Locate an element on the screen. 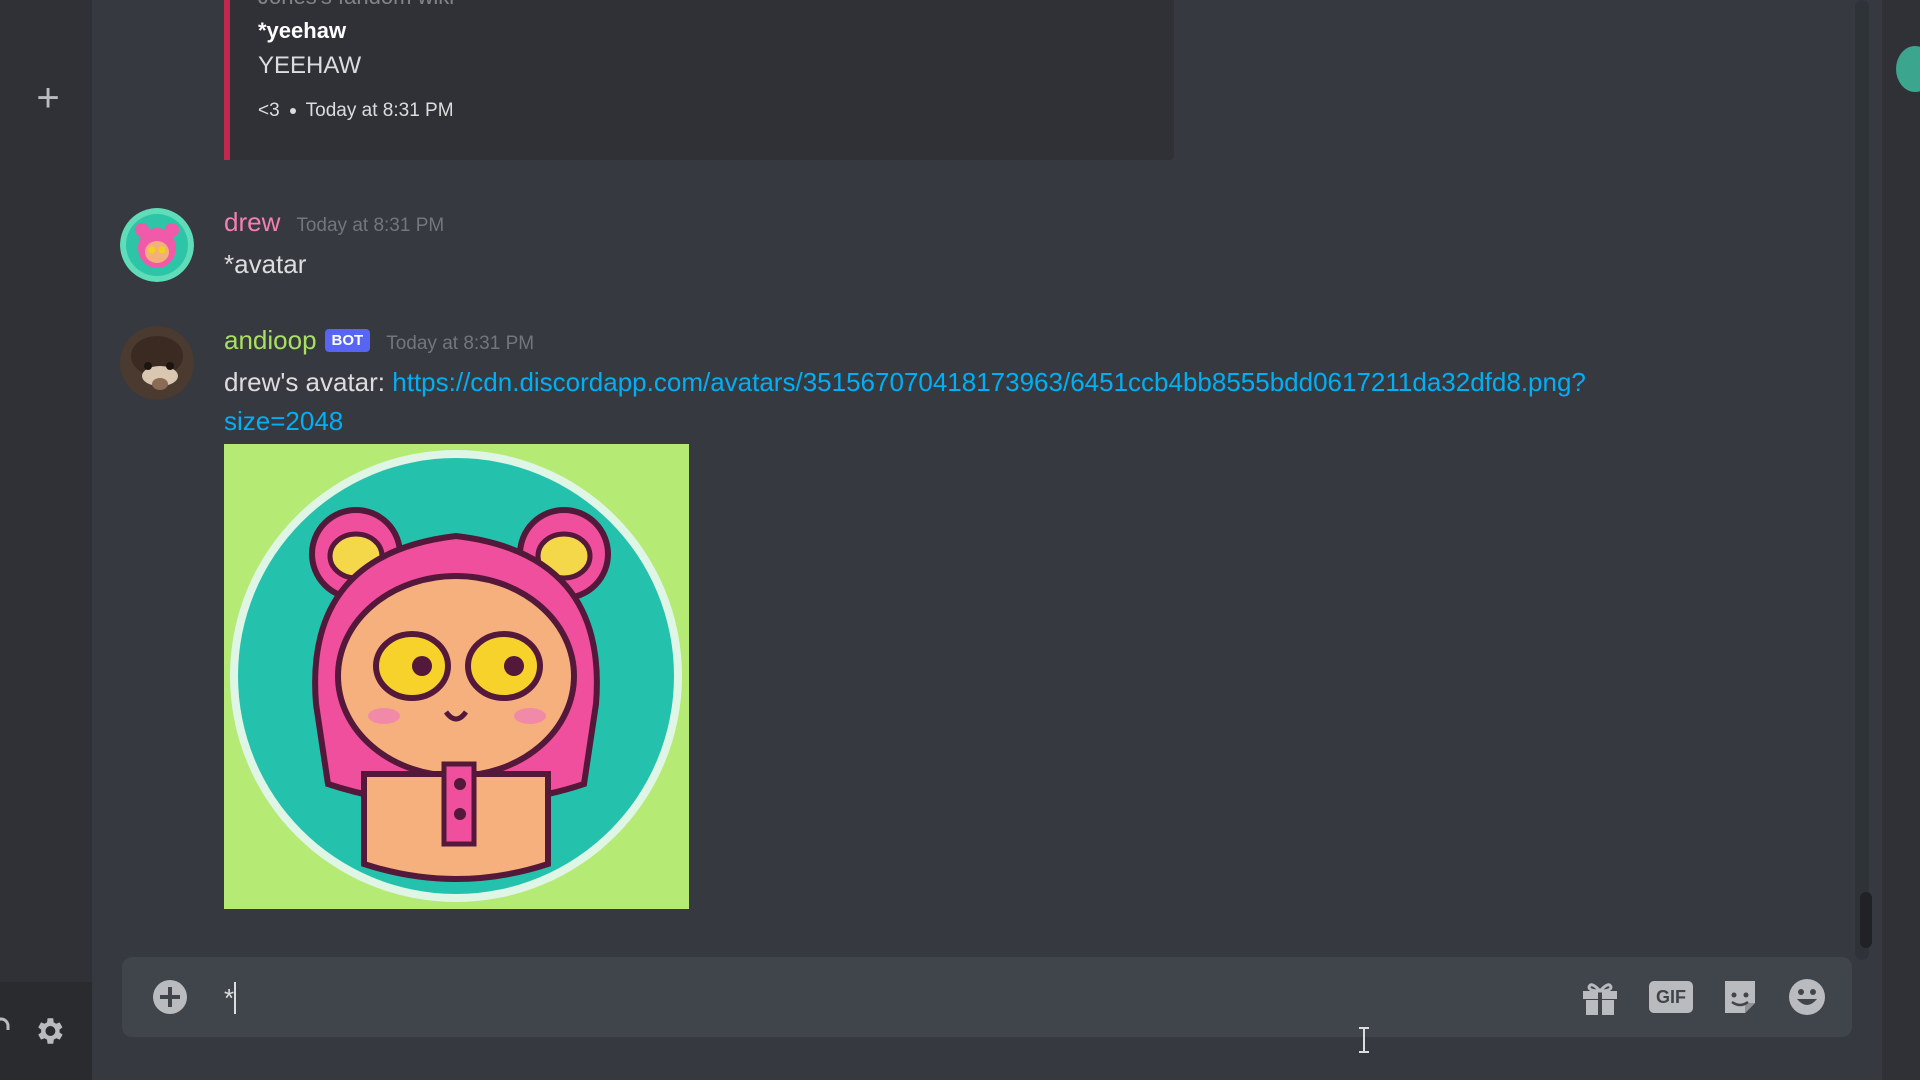 The height and width of the screenshot is (1080, 1920). gif-button: GIF is located at coordinates (1671, 997).